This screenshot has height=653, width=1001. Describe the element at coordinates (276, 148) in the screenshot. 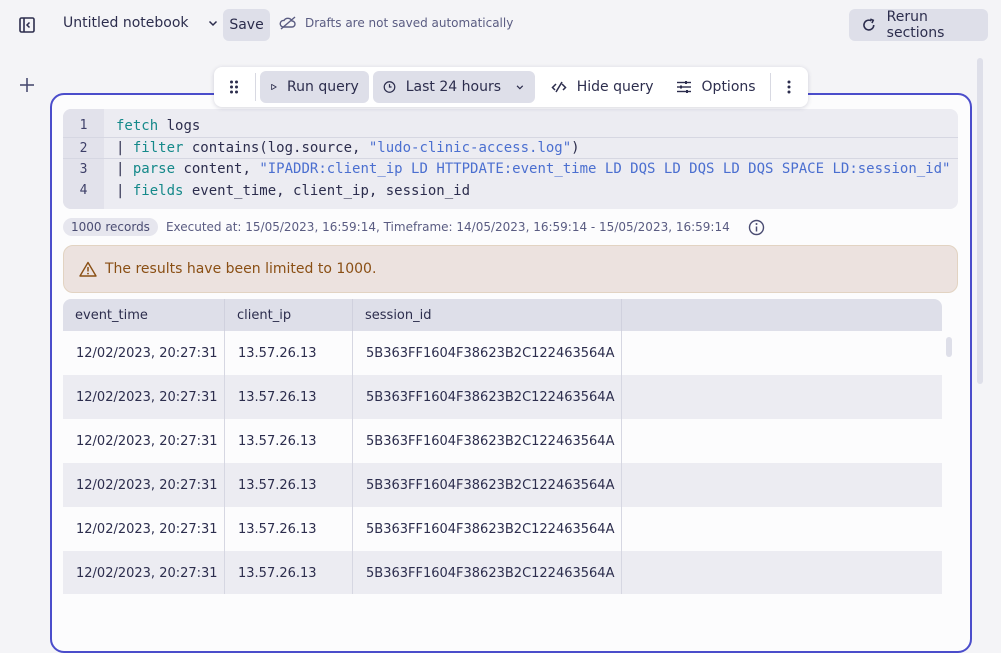

I see `code-text: contains(log.source,` at that location.